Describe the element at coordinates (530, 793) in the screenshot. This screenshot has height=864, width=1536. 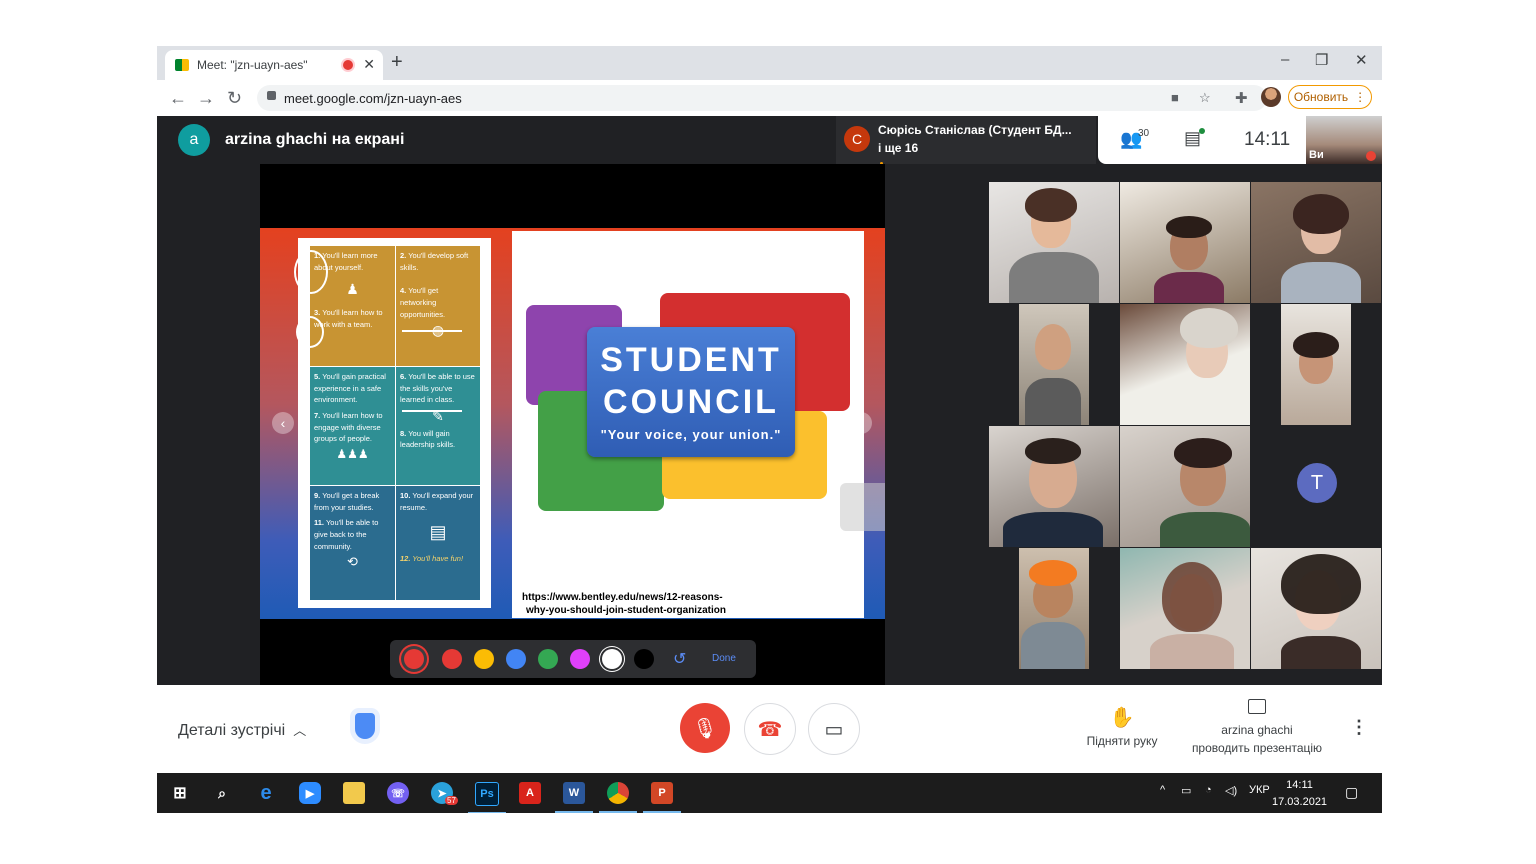
I see `acrobat-icon: A` at that location.